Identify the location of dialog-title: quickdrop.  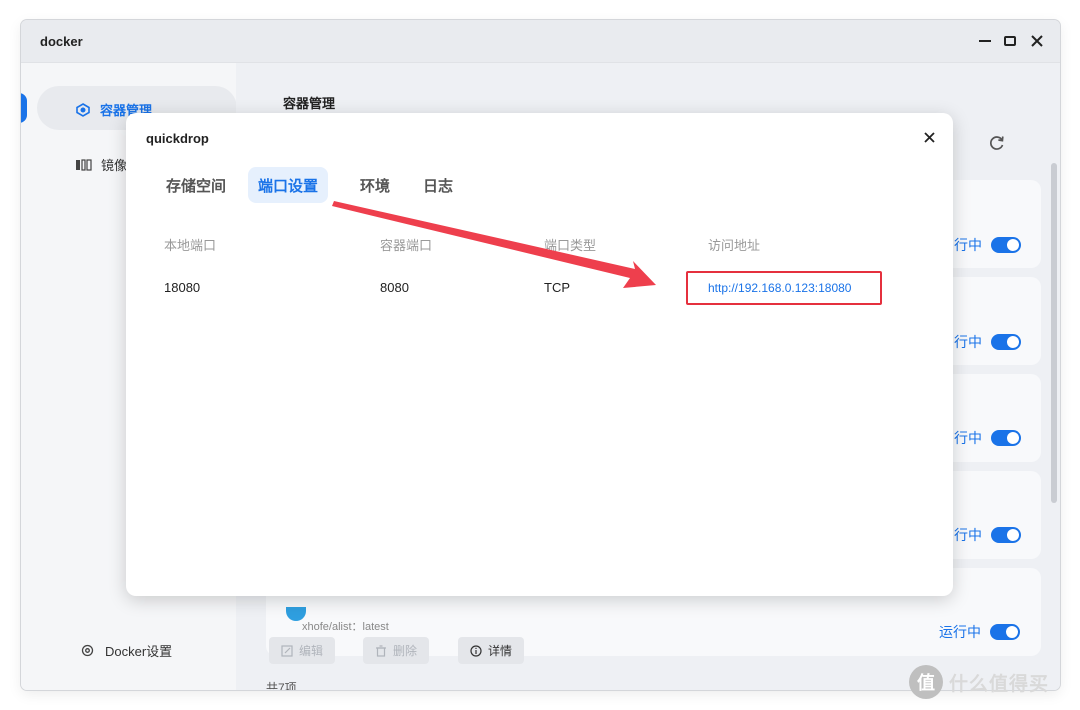
(177, 138).